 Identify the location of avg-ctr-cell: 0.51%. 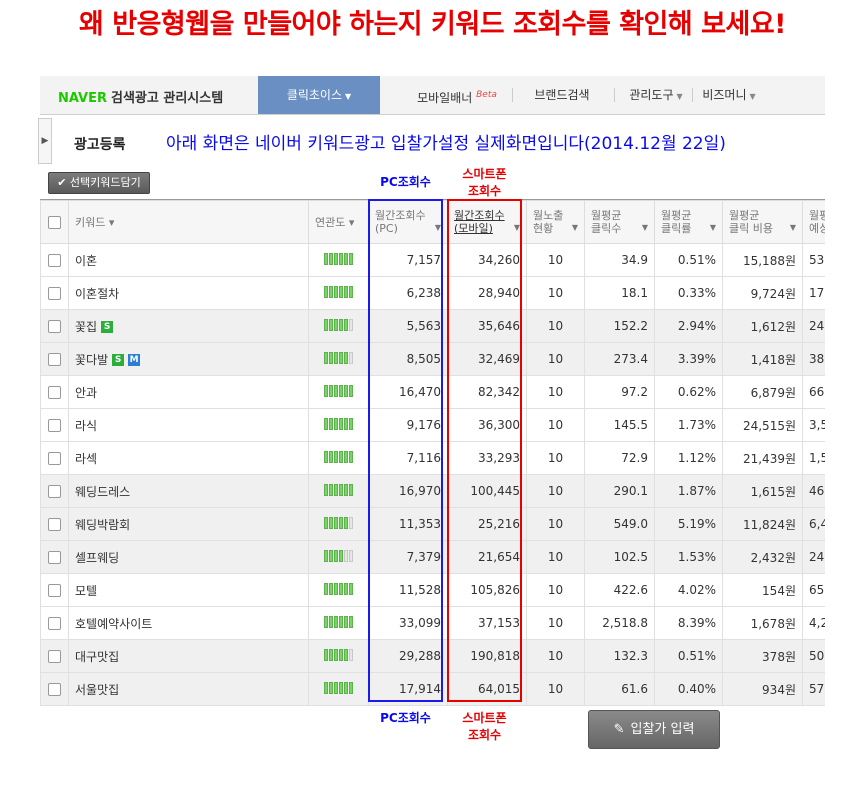
(688, 260).